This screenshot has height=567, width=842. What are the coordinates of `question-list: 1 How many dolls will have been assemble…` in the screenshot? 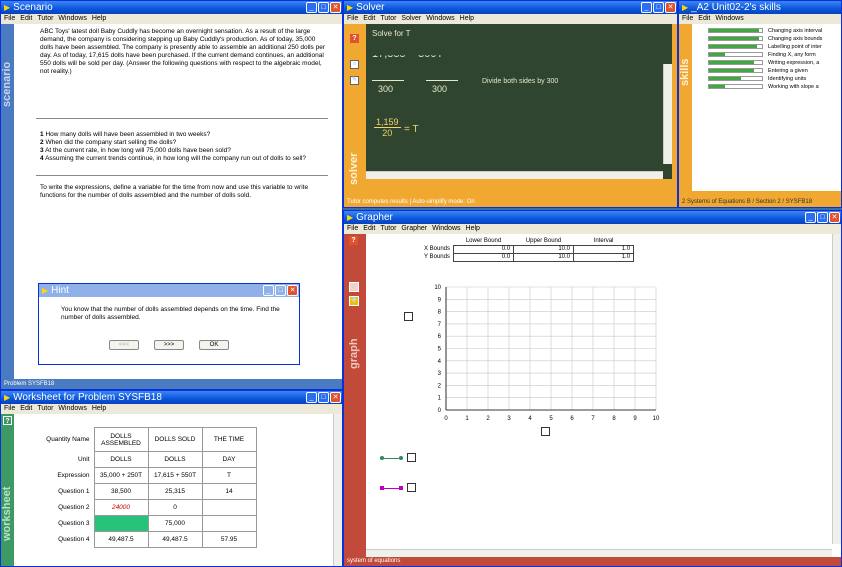 It's located at (184, 147).